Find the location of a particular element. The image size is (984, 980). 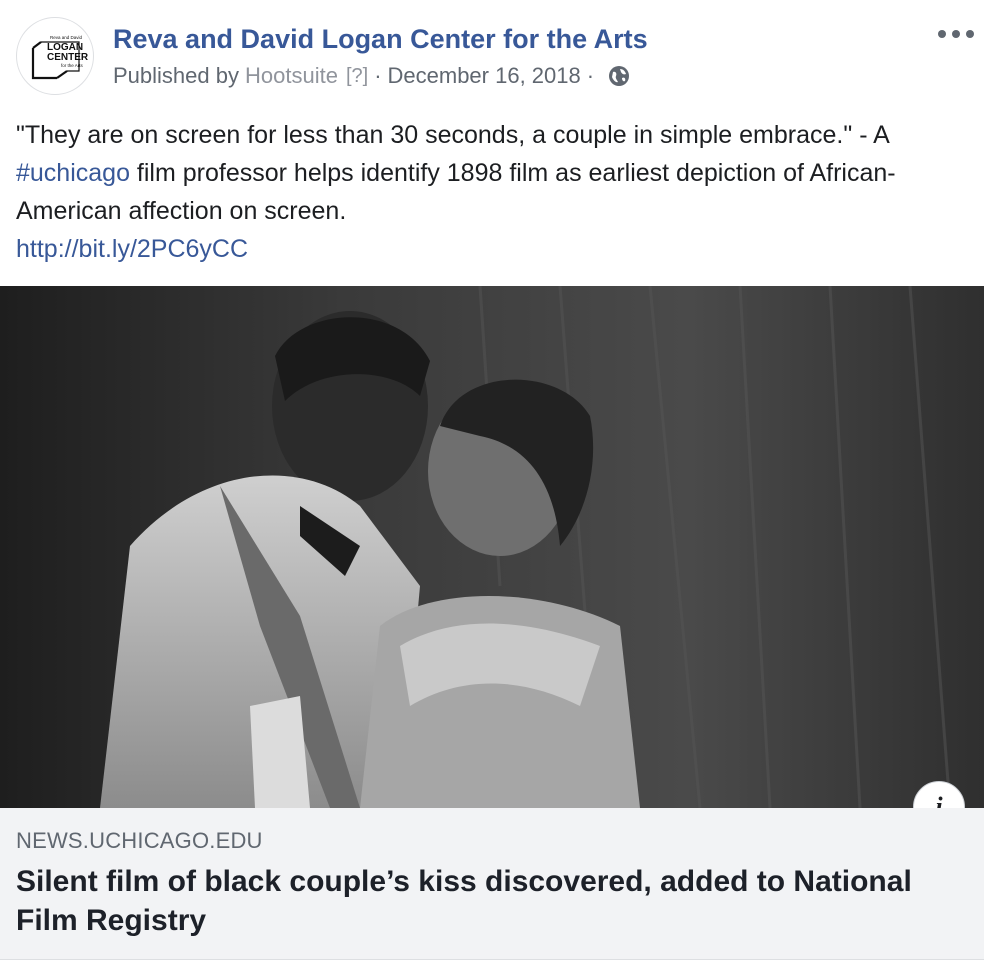

post-date-link: December 16, 2018 is located at coordinates (484, 76).